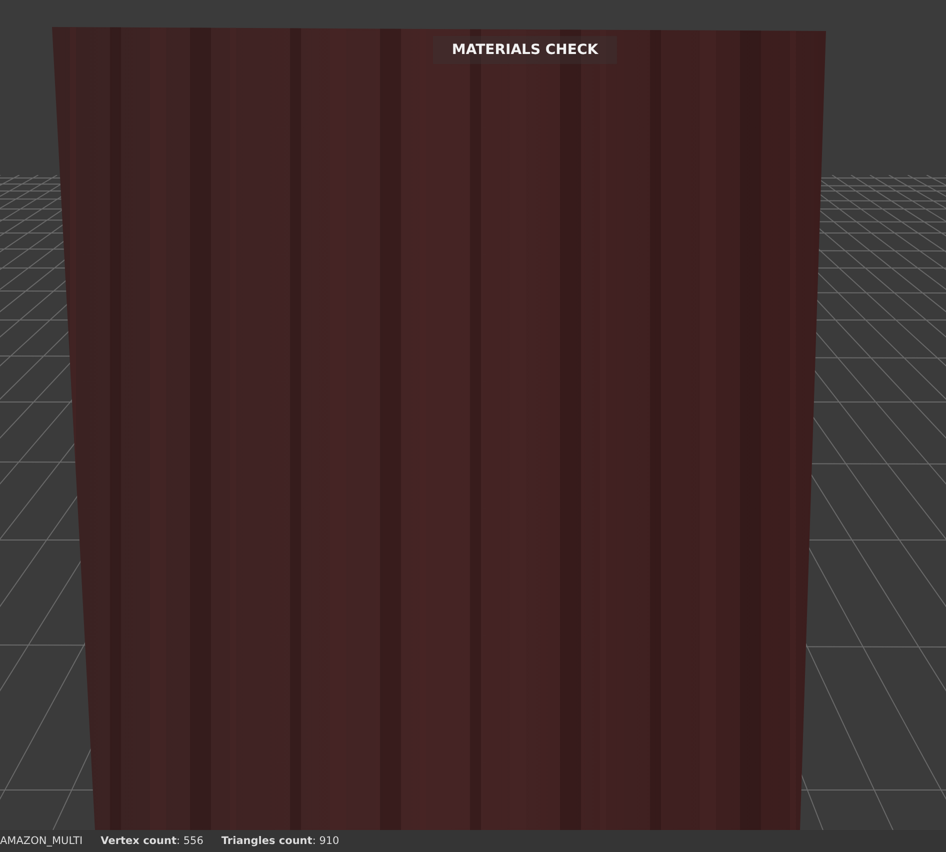 This screenshot has width=946, height=852. I want to click on viewport-title: MATERIALS CHECK, so click(525, 50).